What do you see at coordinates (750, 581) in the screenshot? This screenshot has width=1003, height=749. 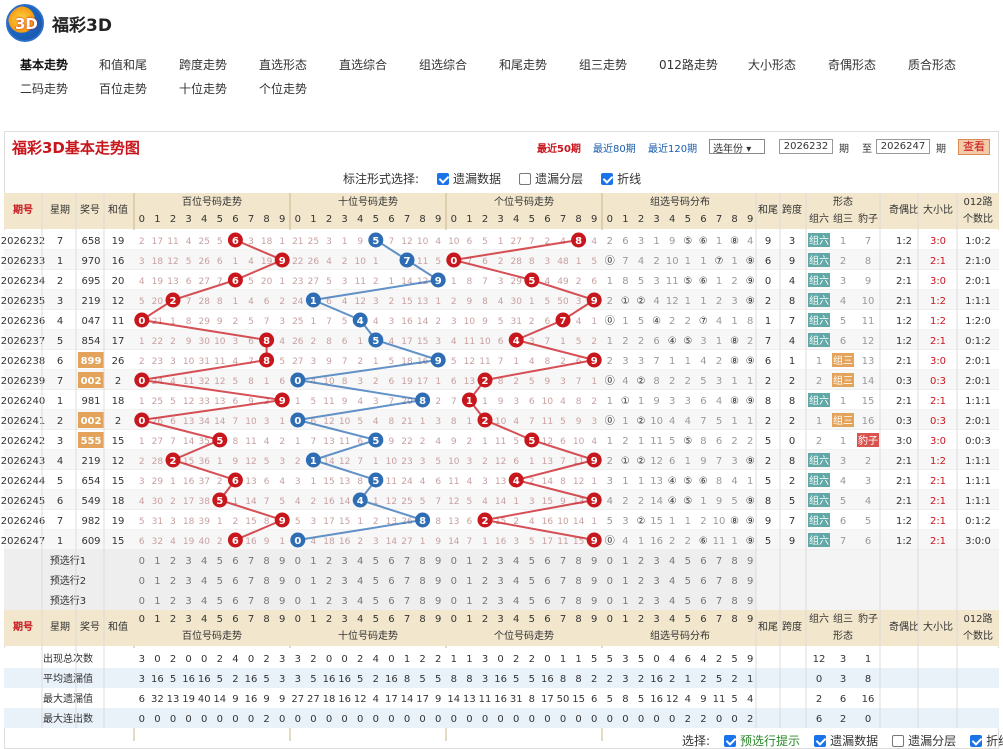 I see `preselect-digit: 9` at bounding box center [750, 581].